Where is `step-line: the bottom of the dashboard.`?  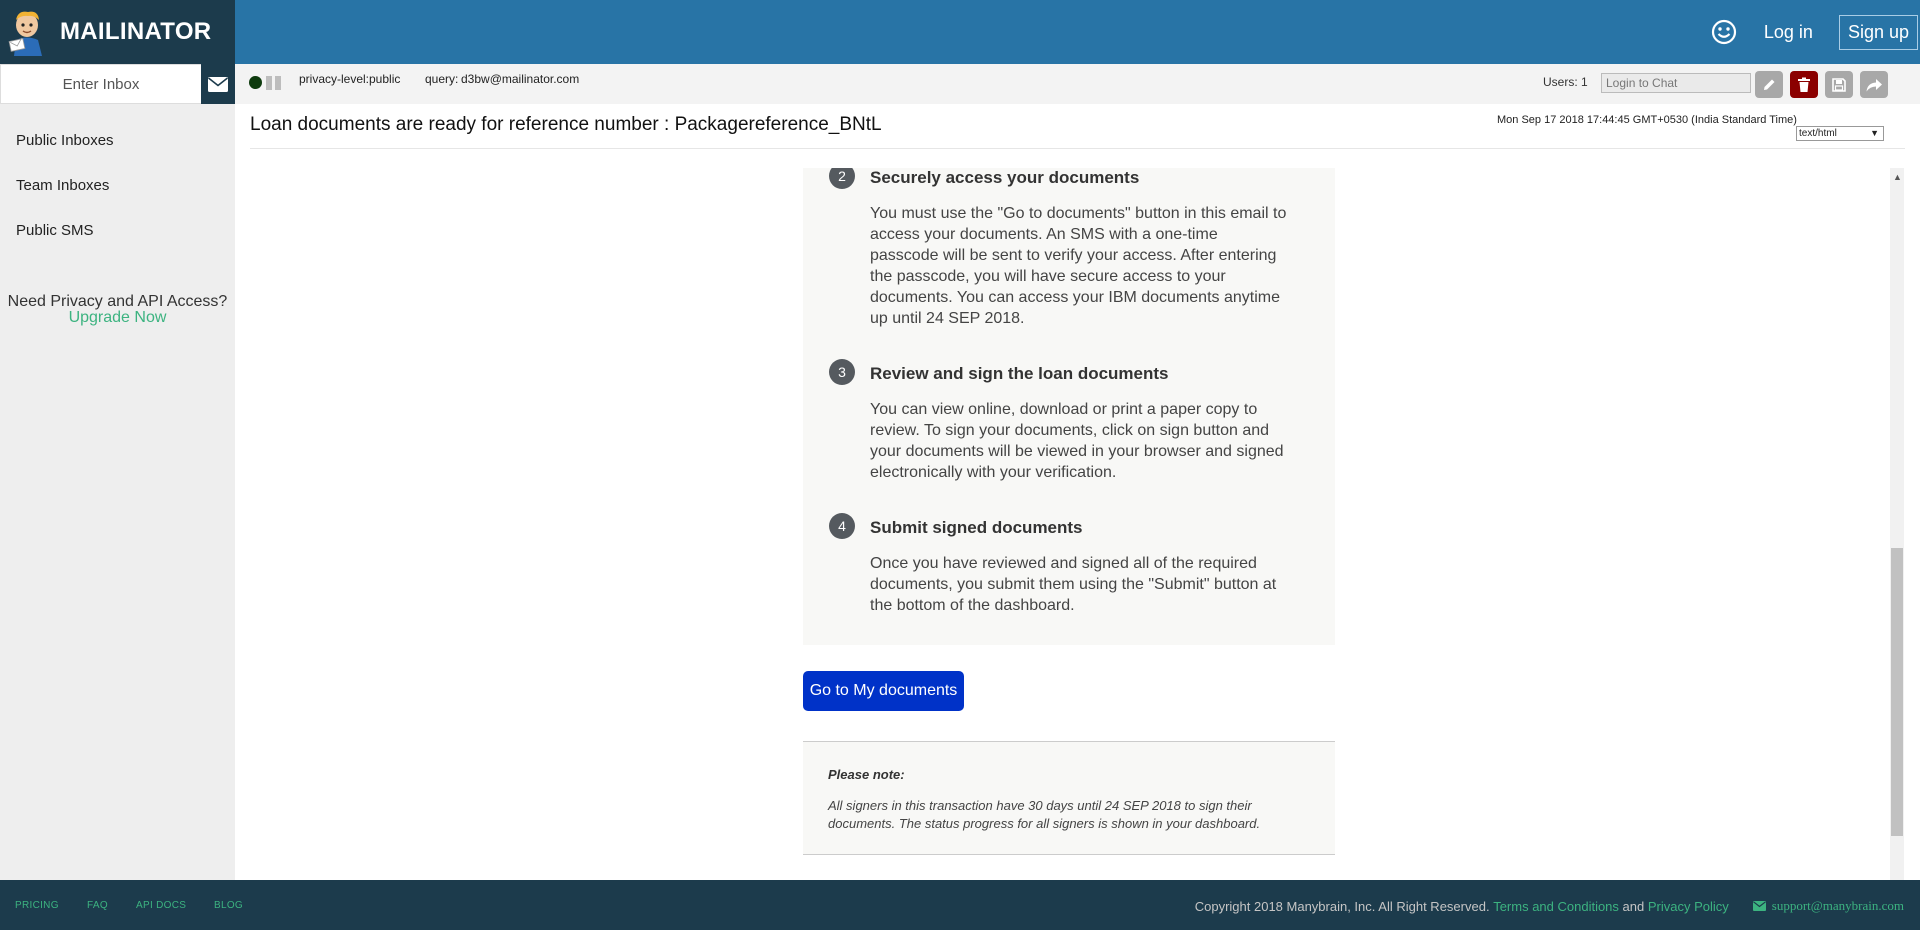 step-line: the bottom of the dashboard. is located at coordinates (972, 605).